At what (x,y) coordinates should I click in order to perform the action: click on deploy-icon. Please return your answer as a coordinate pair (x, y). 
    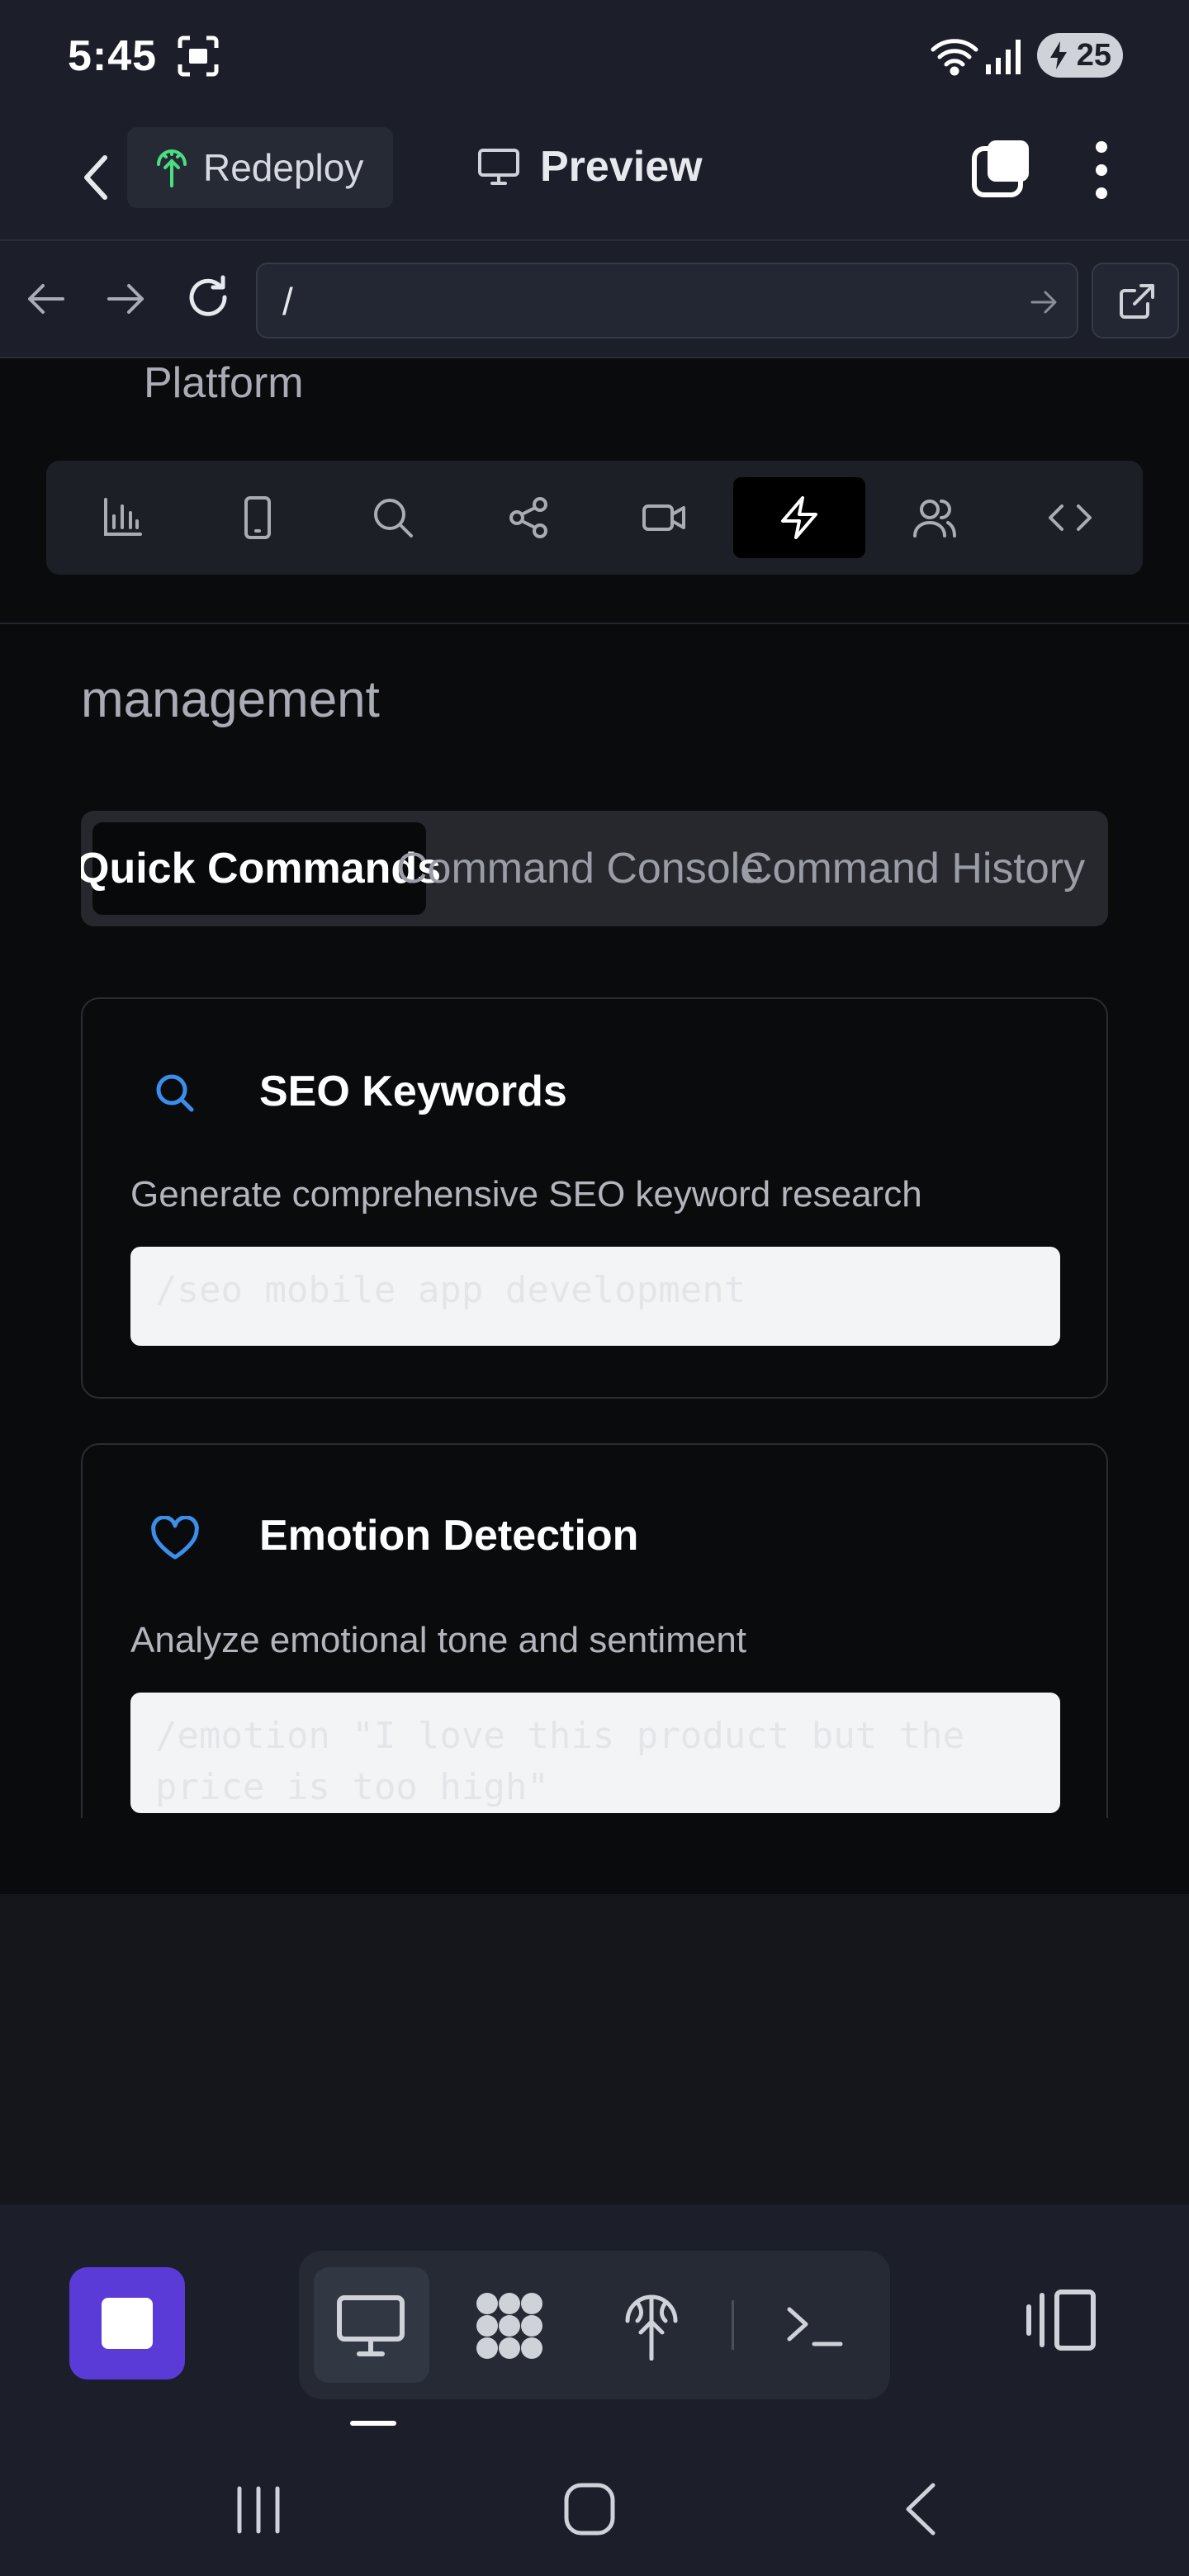
    Looking at the image, I should click on (651, 2327).